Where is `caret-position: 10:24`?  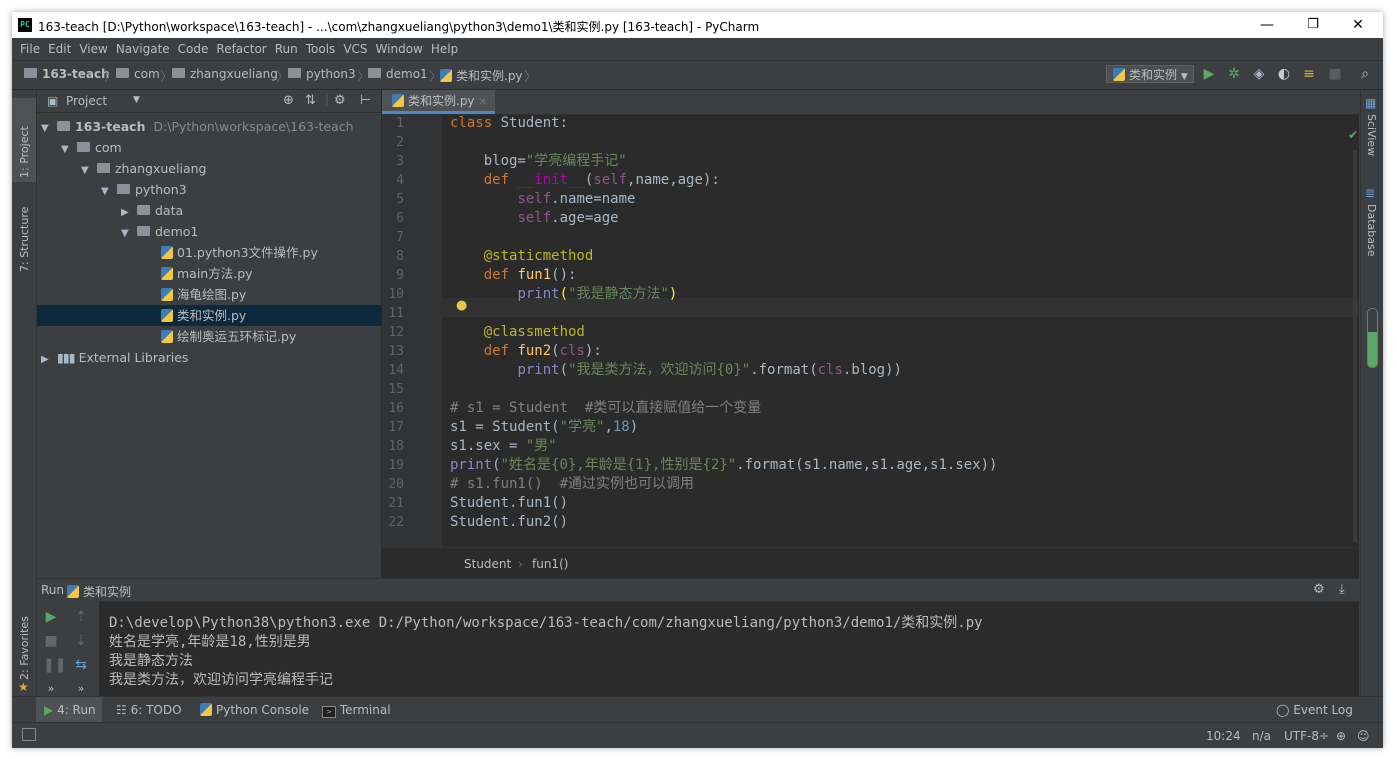 caret-position: 10:24 is located at coordinates (1223, 736).